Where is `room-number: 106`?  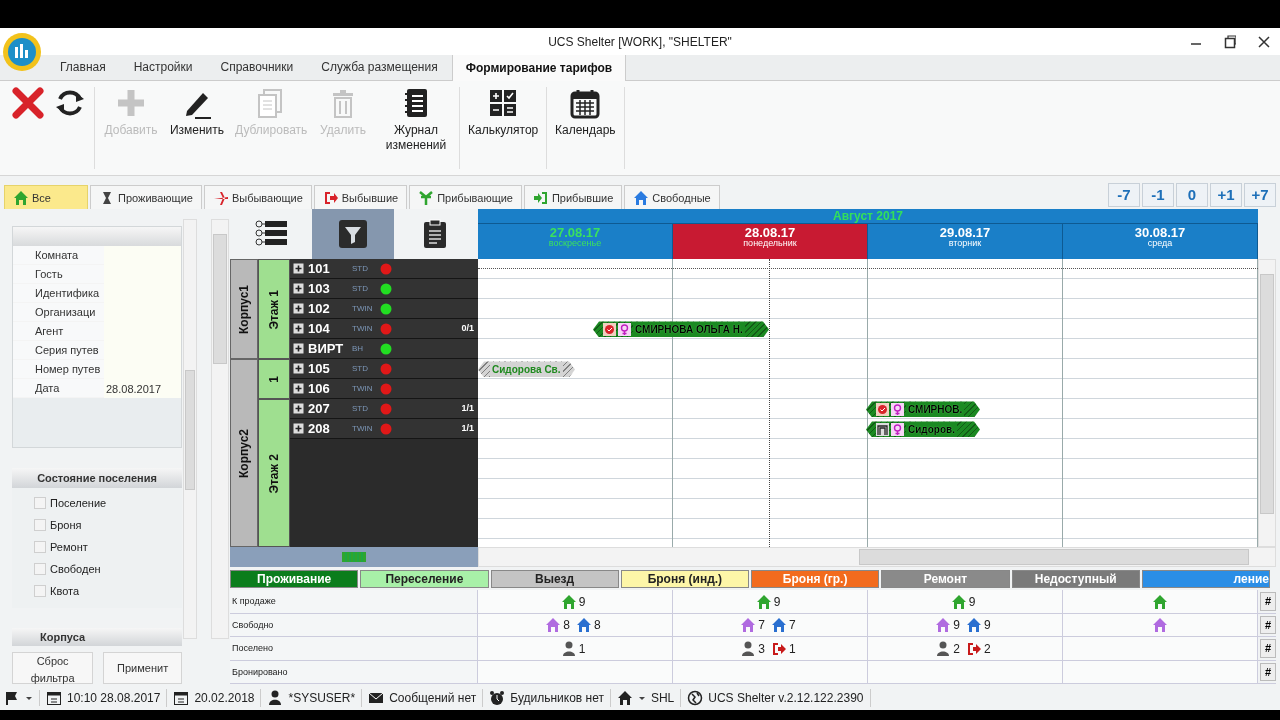
room-number: 106 is located at coordinates (319, 389).